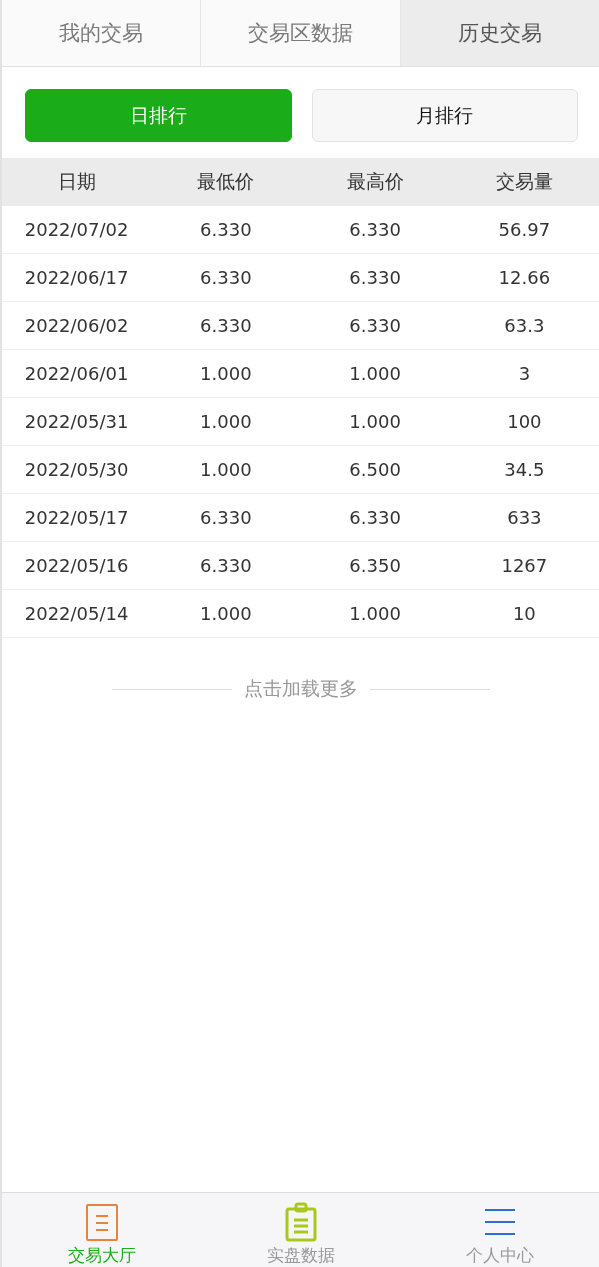 This screenshot has width=599, height=1267. I want to click on load-more-link: 点击加载更多, so click(300, 689).